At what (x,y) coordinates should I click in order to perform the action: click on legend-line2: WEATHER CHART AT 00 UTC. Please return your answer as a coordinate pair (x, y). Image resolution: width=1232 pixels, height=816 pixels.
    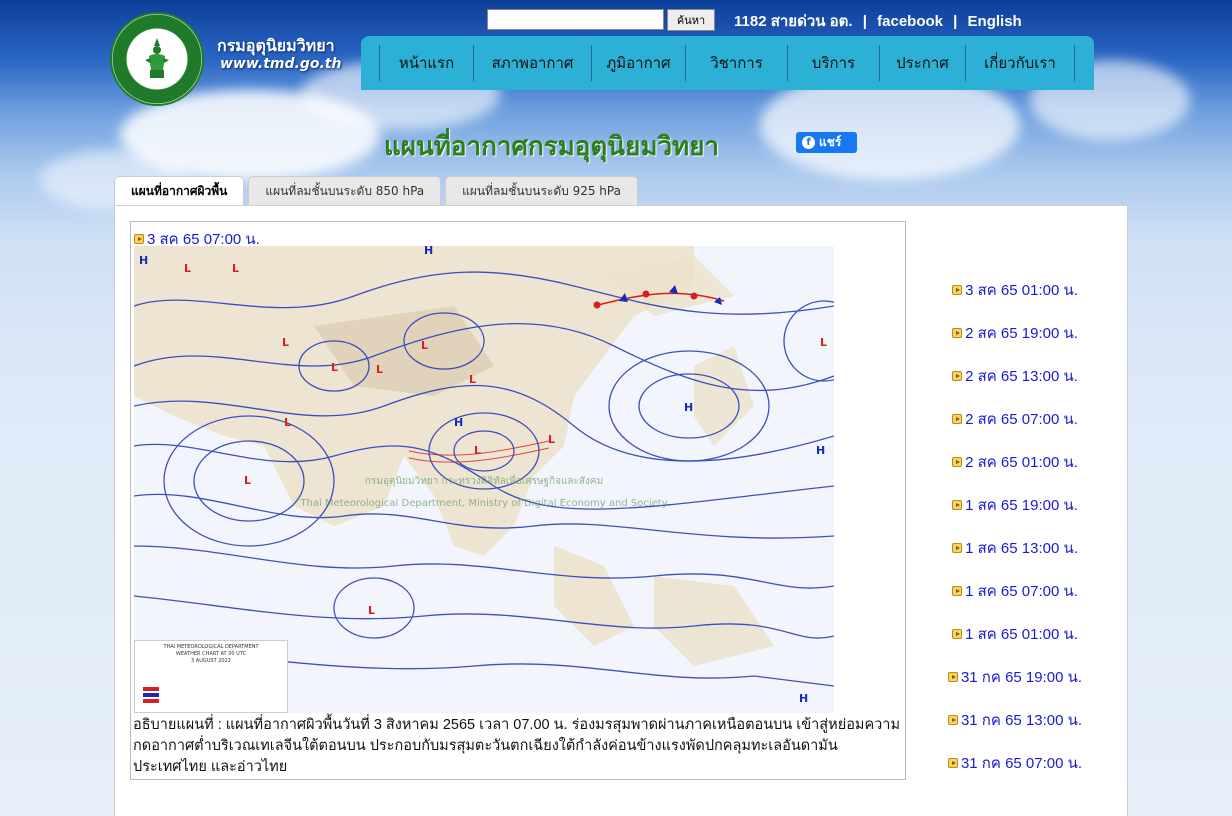
    Looking at the image, I should click on (211, 654).